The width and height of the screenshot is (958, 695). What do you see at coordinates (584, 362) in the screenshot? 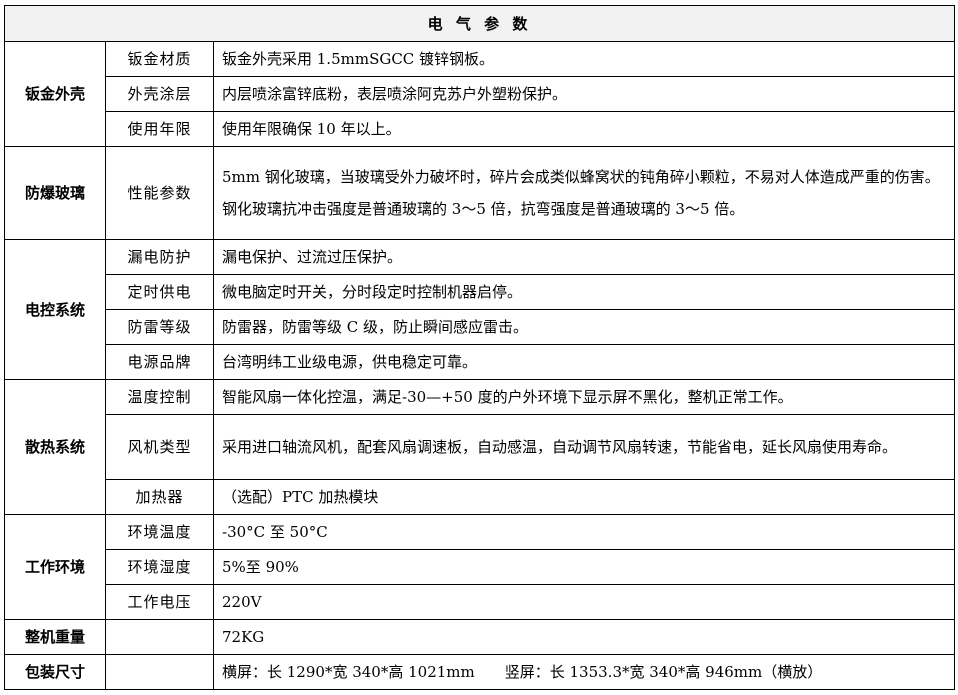
I see `row-value: 台湾明纬工业级电源，供电稳定可靠。` at bounding box center [584, 362].